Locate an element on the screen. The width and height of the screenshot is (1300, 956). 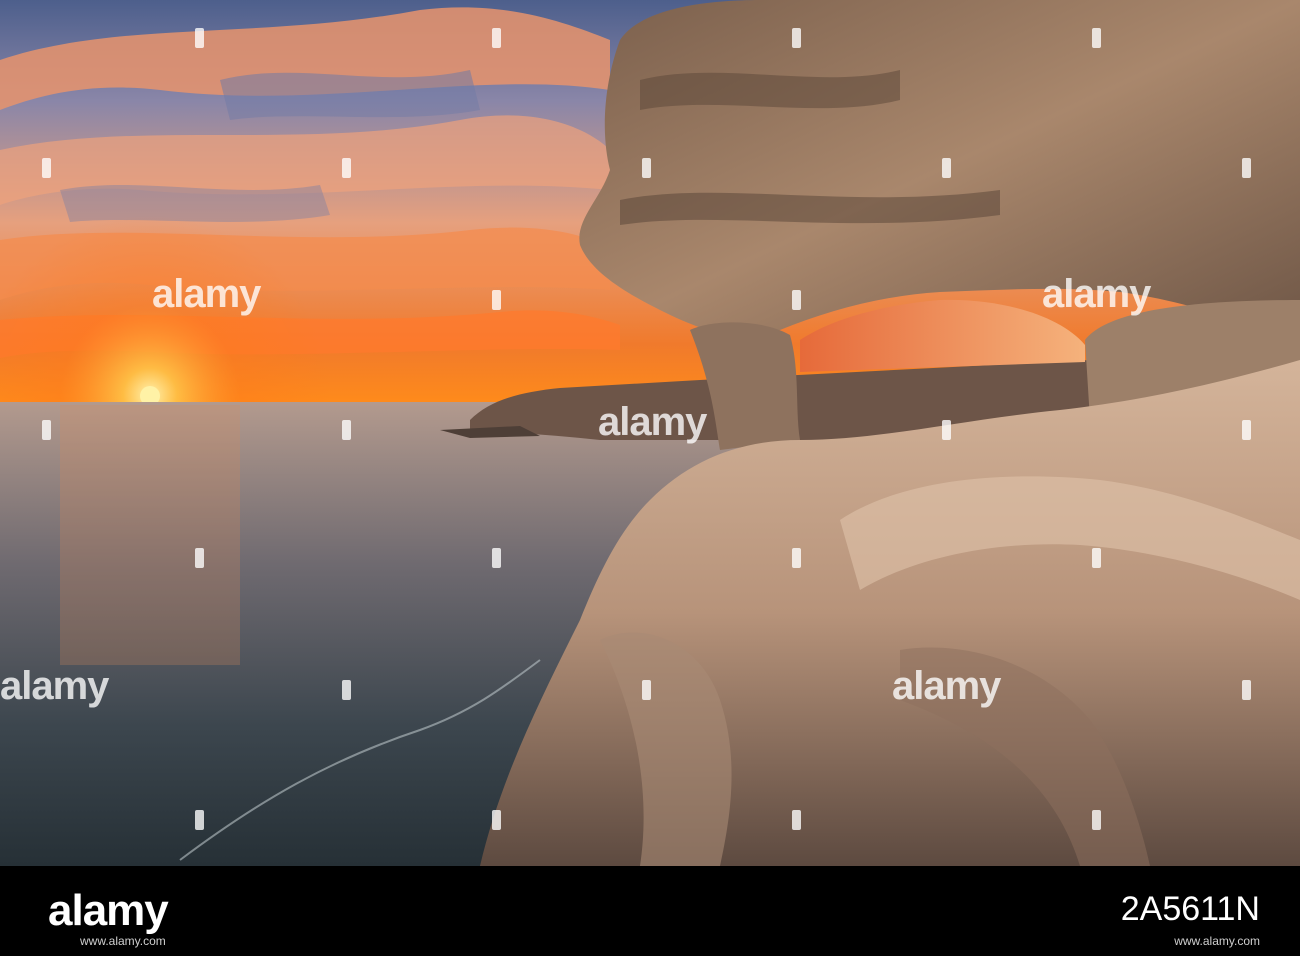
footer-url-right: www.alamy.com is located at coordinates (1217, 941).